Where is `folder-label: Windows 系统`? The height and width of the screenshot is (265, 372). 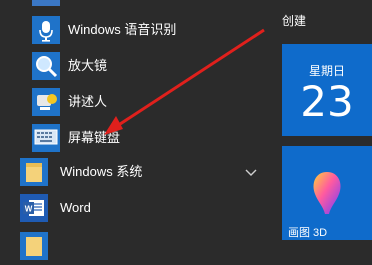 folder-label: Windows 系统 is located at coordinates (101, 171).